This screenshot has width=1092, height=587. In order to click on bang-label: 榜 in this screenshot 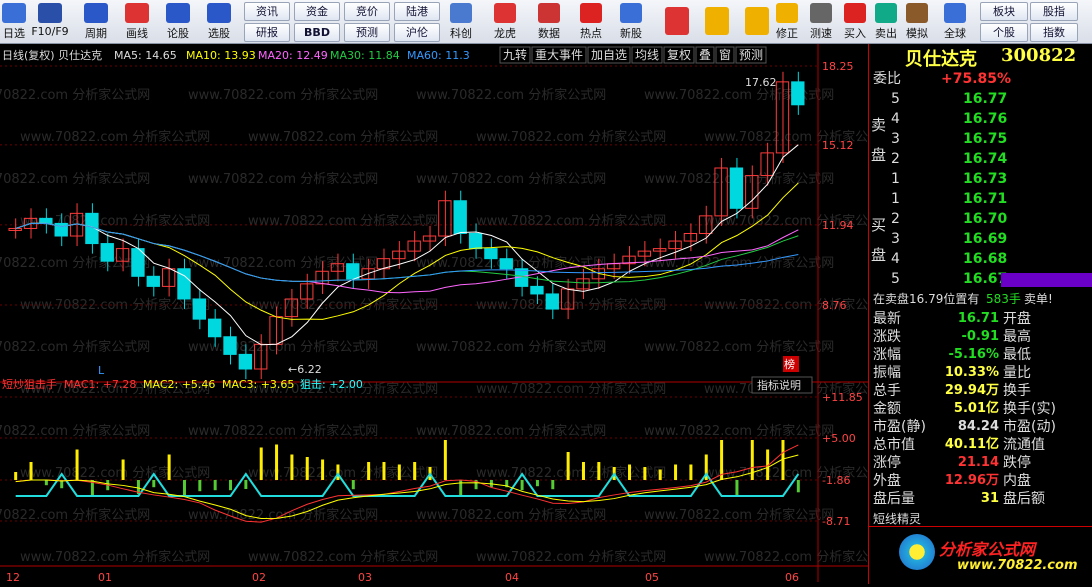, I will do `click(789, 364)`.